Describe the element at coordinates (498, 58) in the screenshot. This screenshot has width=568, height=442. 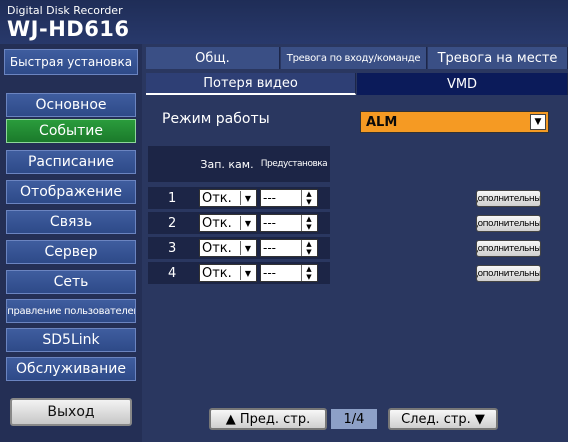
I see `tab-site-alarm: Тревога на месте` at that location.